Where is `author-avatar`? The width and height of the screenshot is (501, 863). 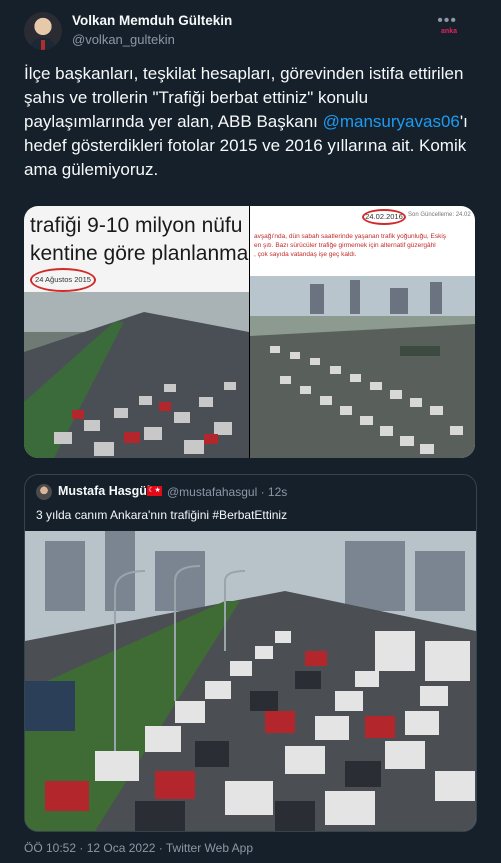 author-avatar is located at coordinates (43, 31).